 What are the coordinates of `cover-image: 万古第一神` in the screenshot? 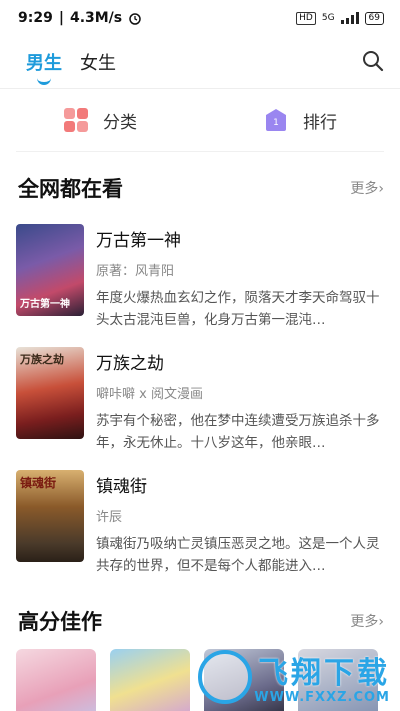 It's located at (50, 270).